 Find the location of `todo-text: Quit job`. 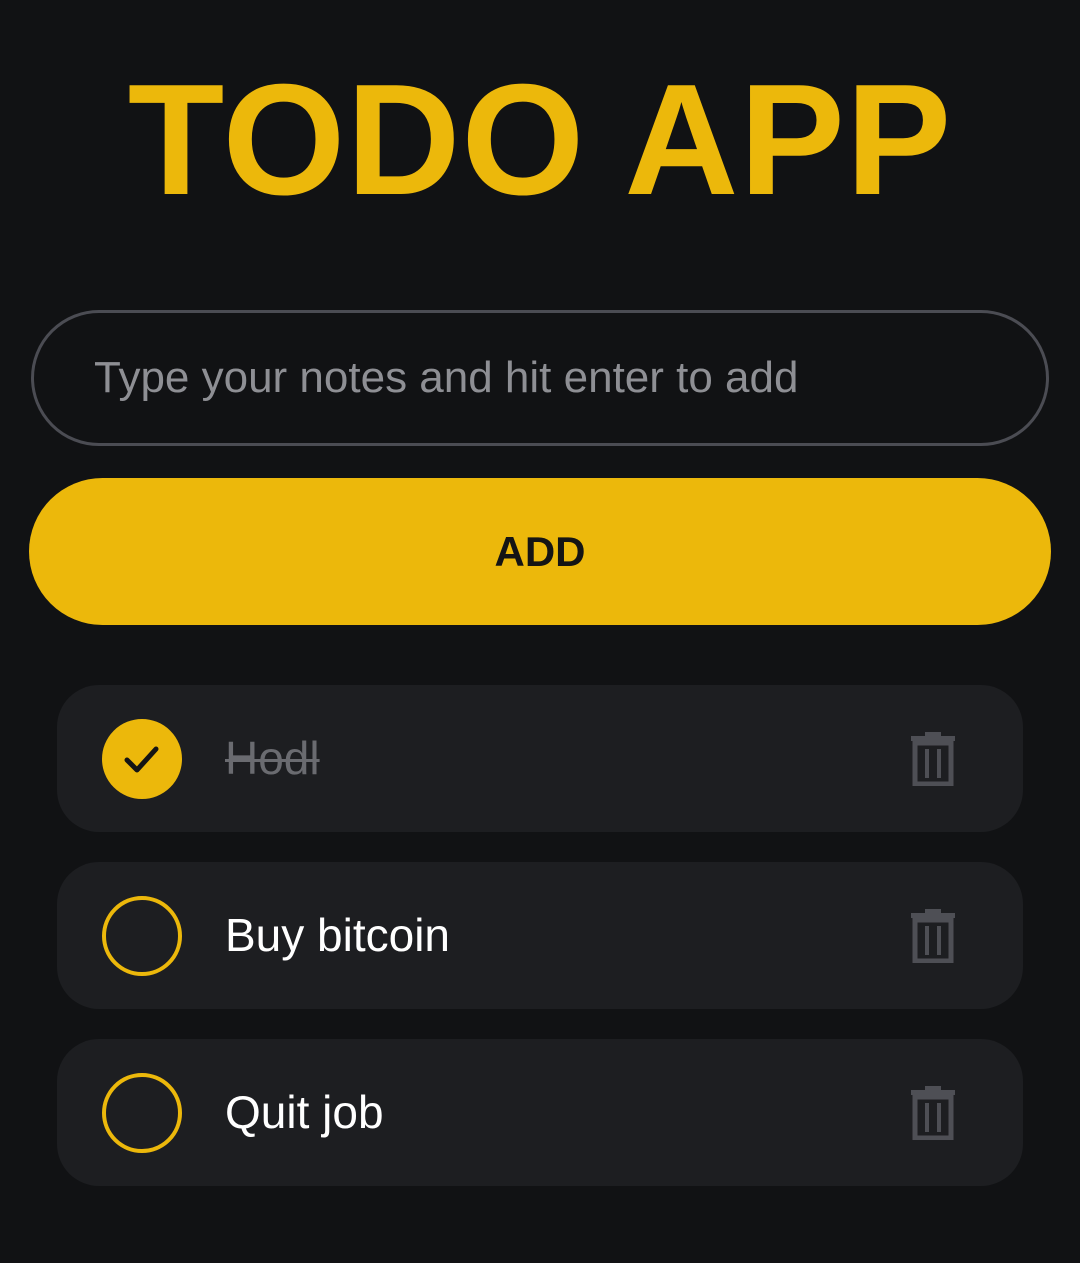

todo-text: Quit job is located at coordinates (304, 1112).